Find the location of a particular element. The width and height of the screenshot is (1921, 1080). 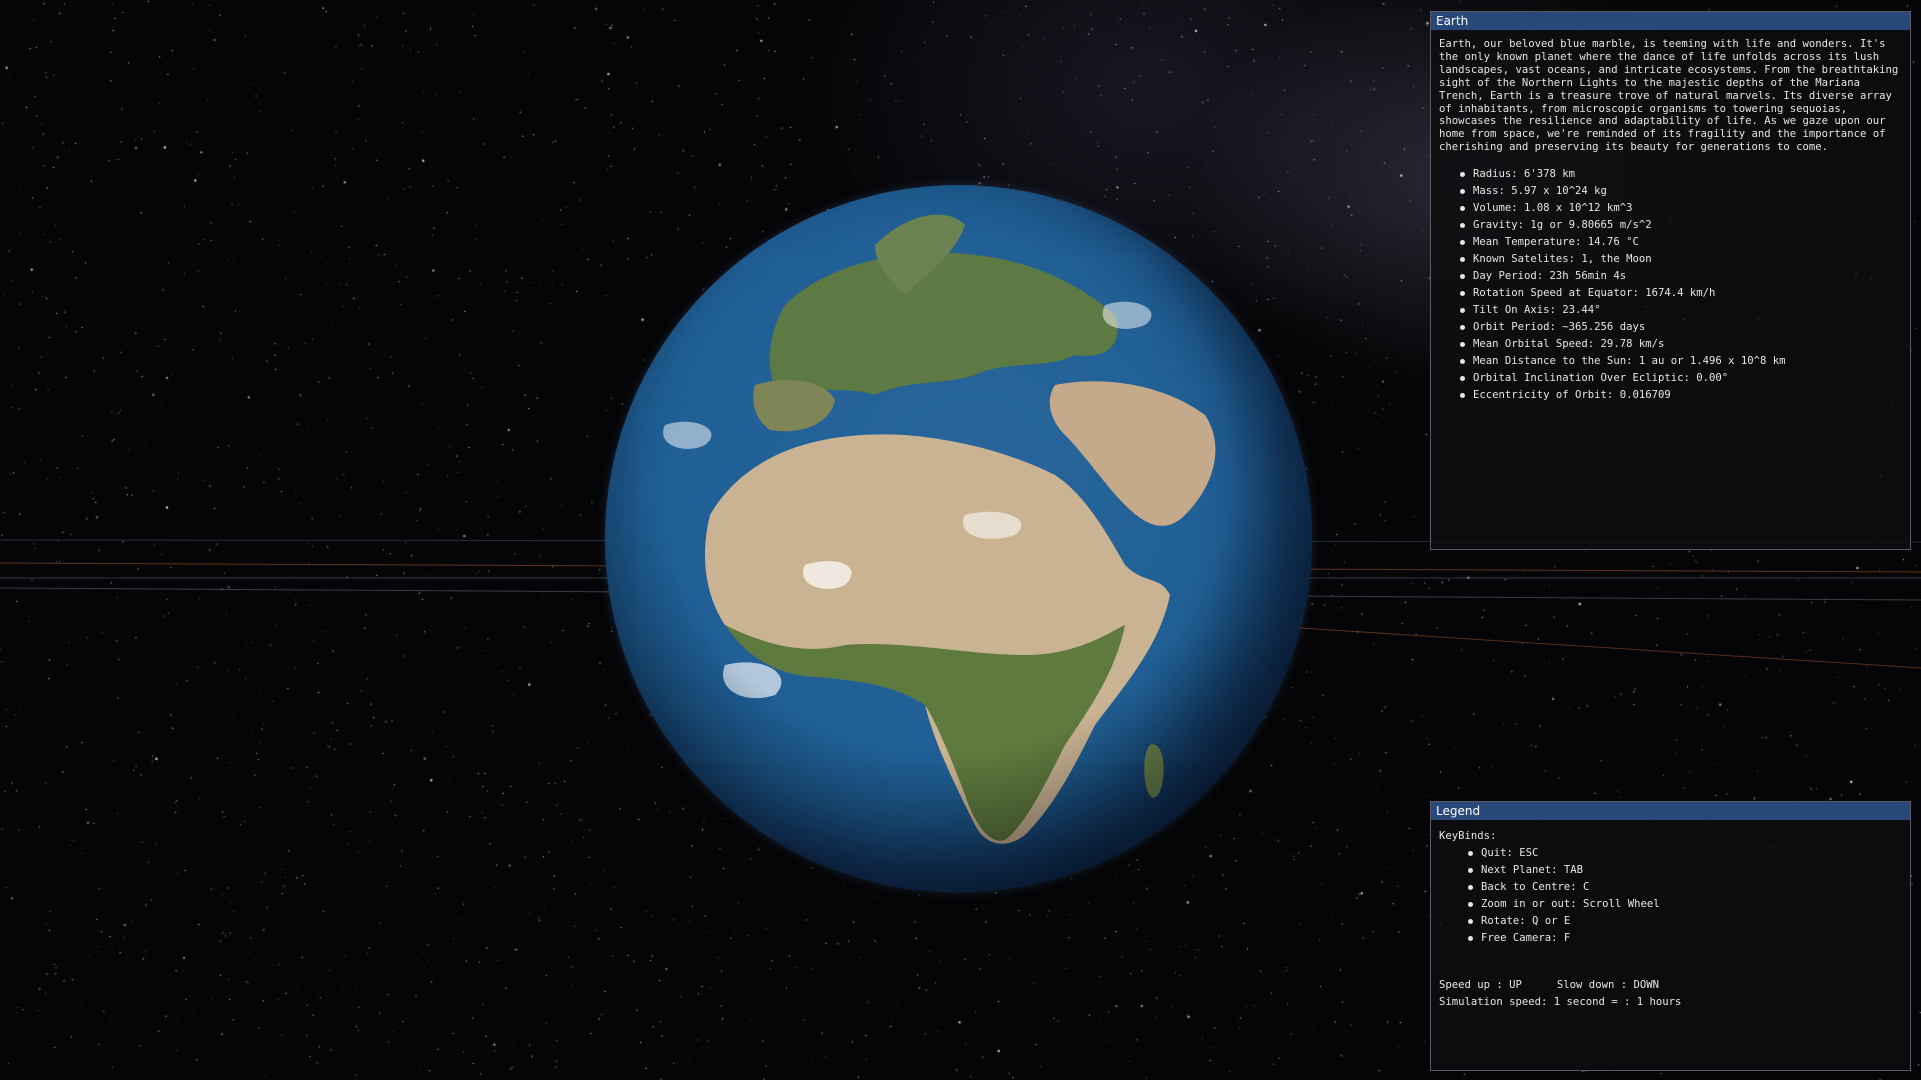

keybind-item-text: Back to Centre: C is located at coordinates (1535, 887).